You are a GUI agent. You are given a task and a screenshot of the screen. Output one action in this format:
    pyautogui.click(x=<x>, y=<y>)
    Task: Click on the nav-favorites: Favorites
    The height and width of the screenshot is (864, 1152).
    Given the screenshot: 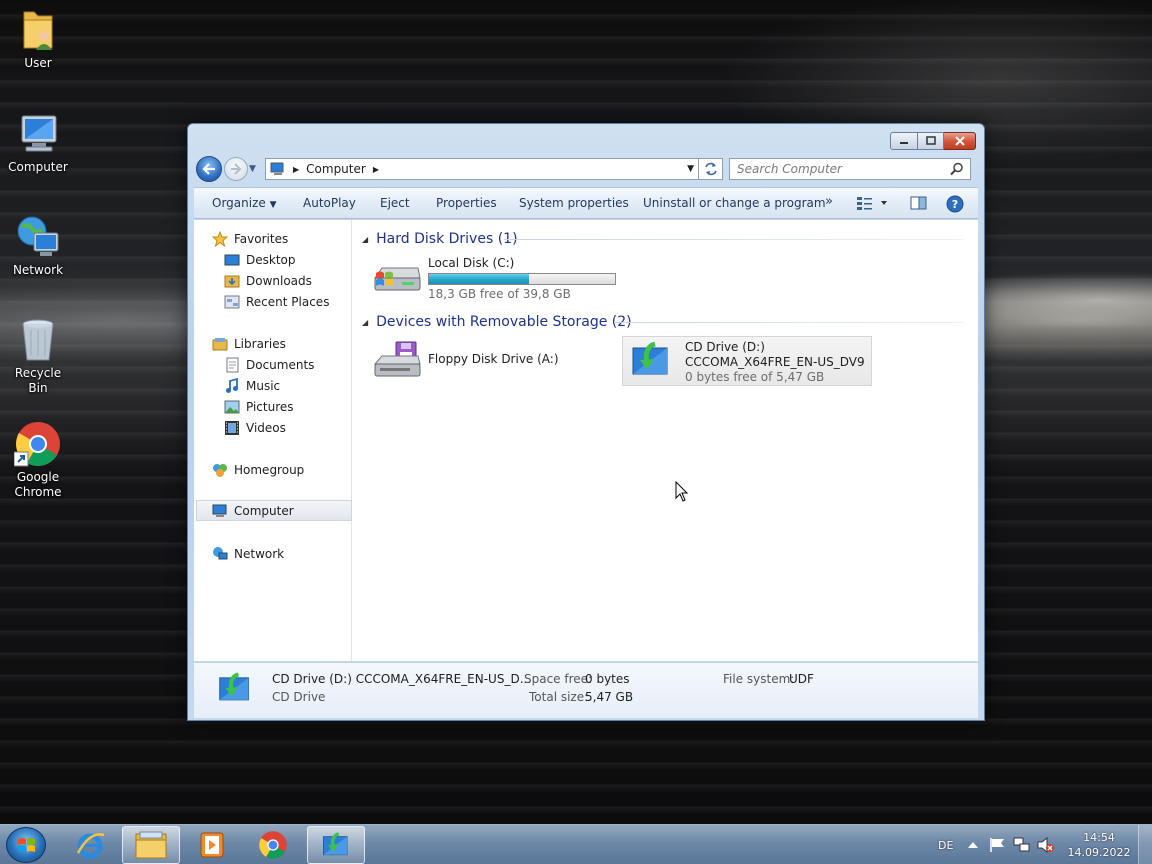 What is the action you would take?
    pyautogui.click(x=282, y=238)
    